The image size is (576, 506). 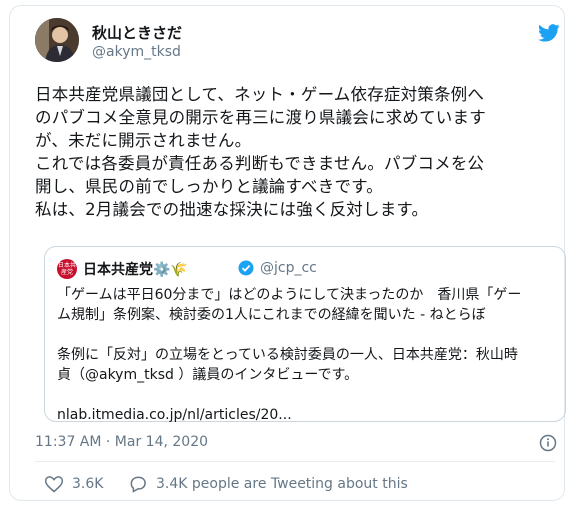 I want to click on info-icon, so click(x=548, y=445).